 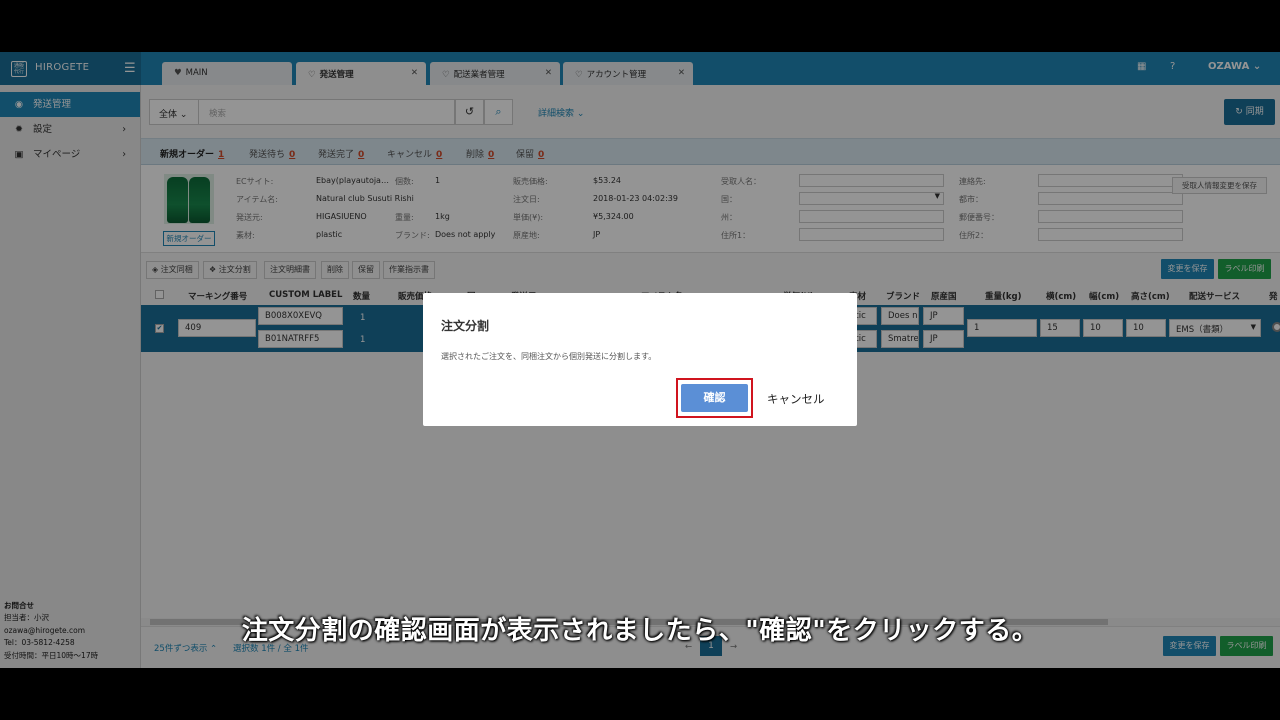 What do you see at coordinates (640, 631) in the screenshot?
I see `caption-subtitle: 注文分割の確認画面が表示されましたら、"確認"をクリックする。` at bounding box center [640, 631].